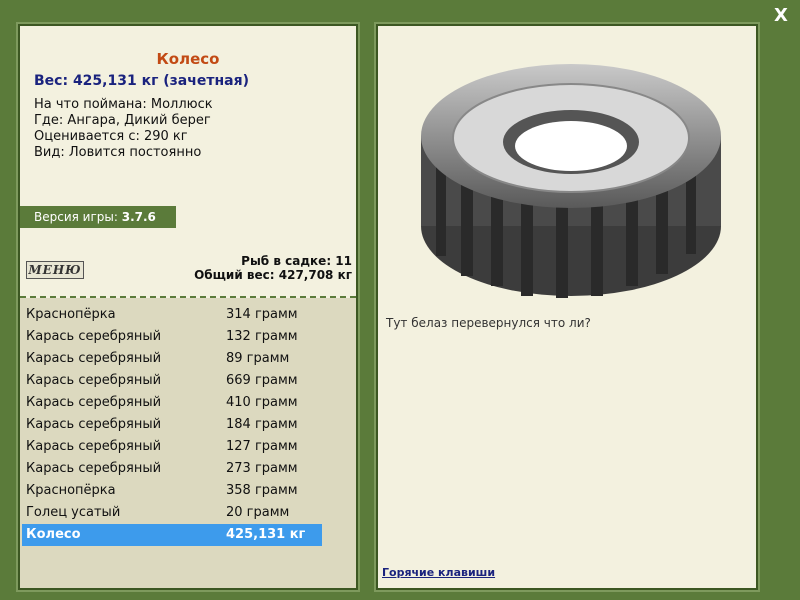  Describe the element at coordinates (188, 59) in the screenshot. I see `fish-title: Колесо` at that location.